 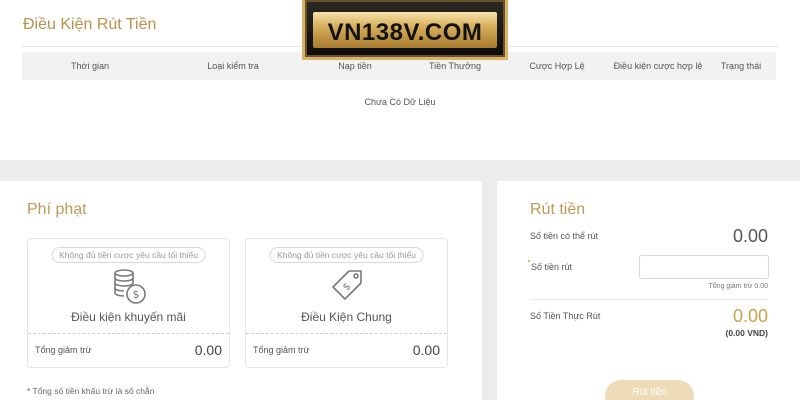 What do you see at coordinates (565, 316) in the screenshot?
I see `actual-amount-label: Số Tiền Thực Rút` at bounding box center [565, 316].